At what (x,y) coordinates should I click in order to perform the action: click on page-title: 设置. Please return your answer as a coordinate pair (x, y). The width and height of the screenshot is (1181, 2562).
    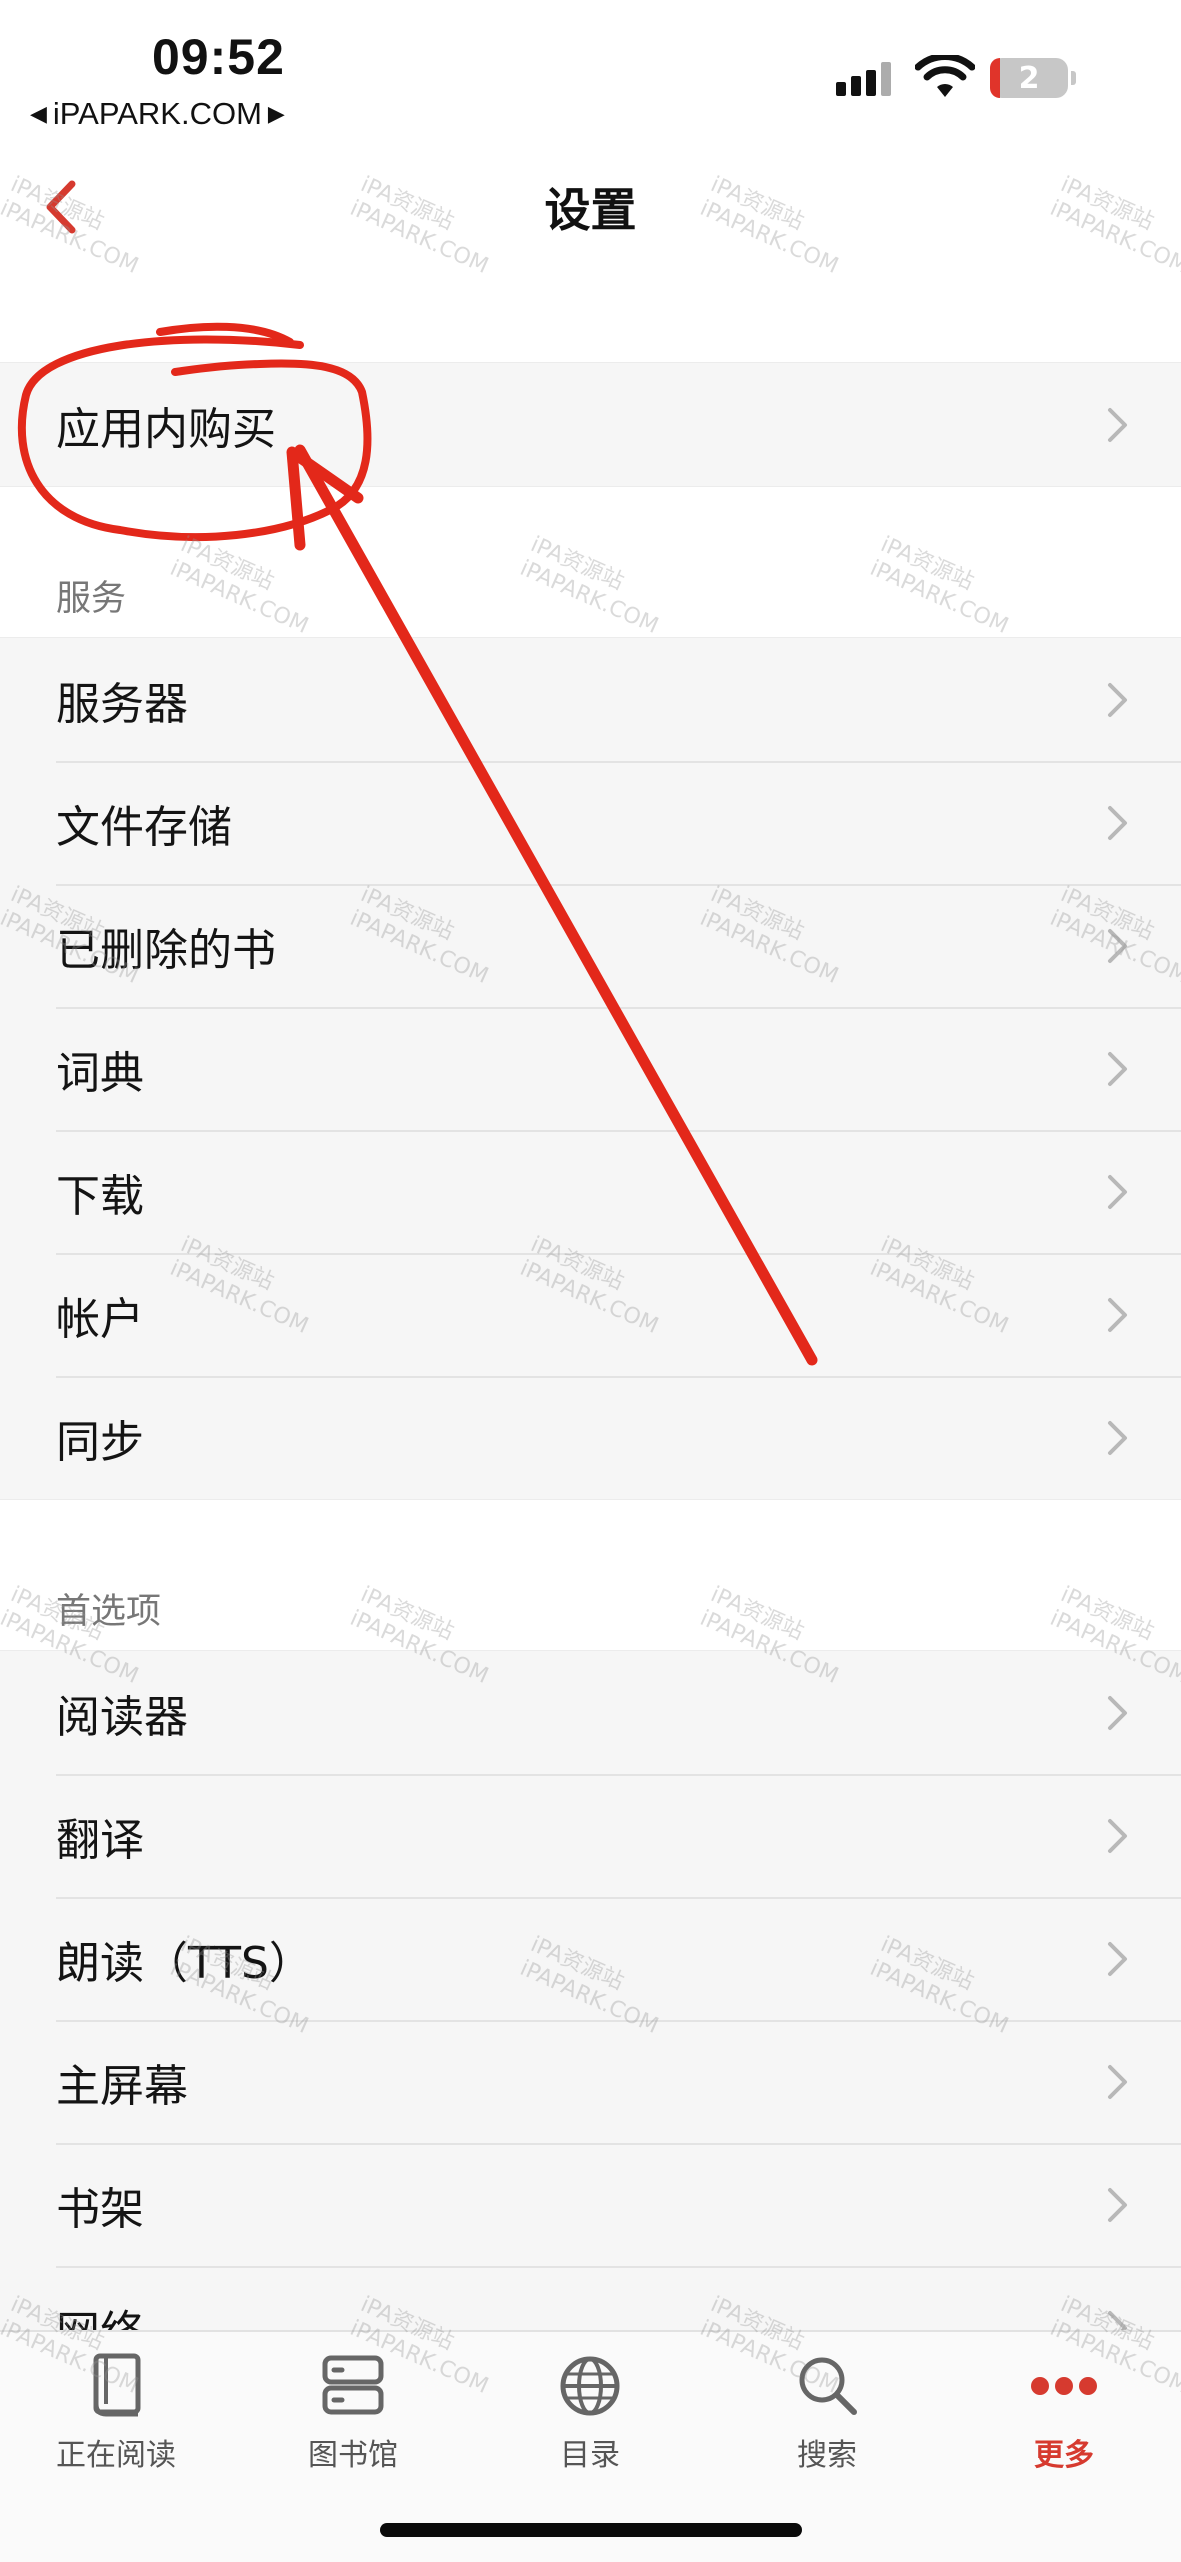
    Looking at the image, I should click on (590, 210).